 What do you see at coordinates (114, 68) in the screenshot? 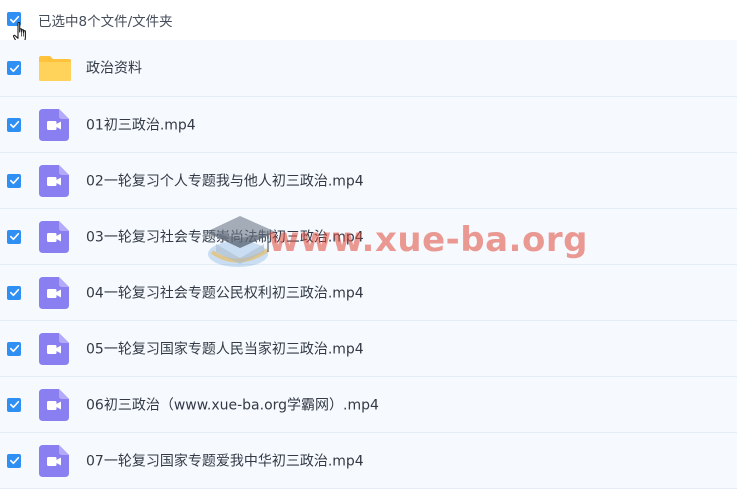
I see `file-name: 政治资料` at bounding box center [114, 68].